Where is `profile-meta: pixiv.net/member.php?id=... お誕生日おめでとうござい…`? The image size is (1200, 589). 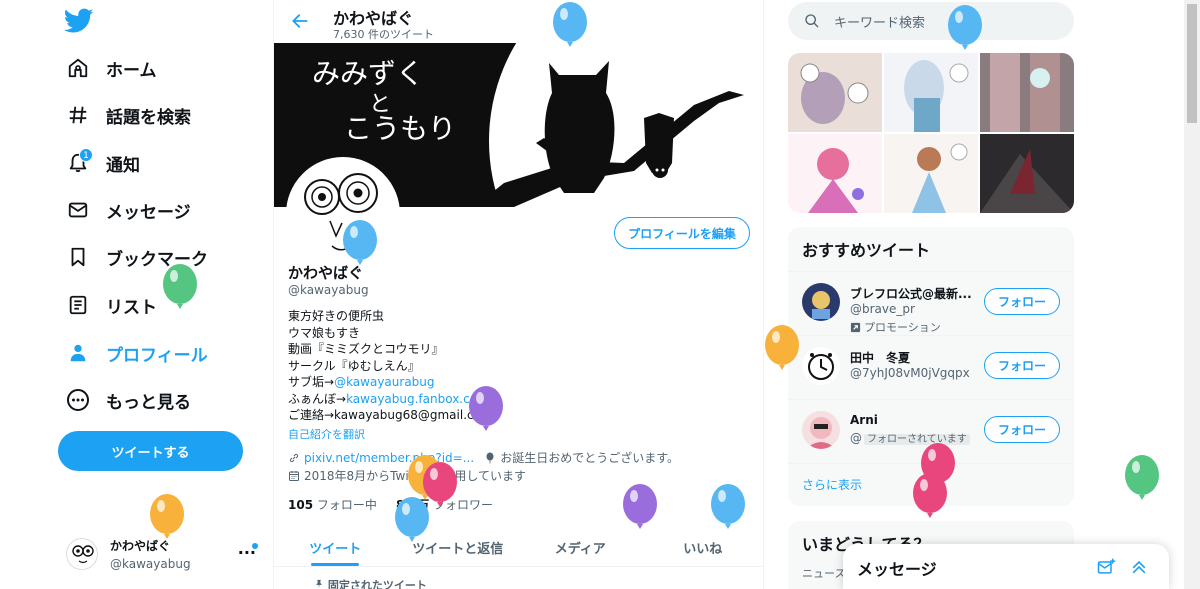
profile-meta: pixiv.net/member.php?id=... お誕生日おめでとうござい… is located at coordinates (483, 457).